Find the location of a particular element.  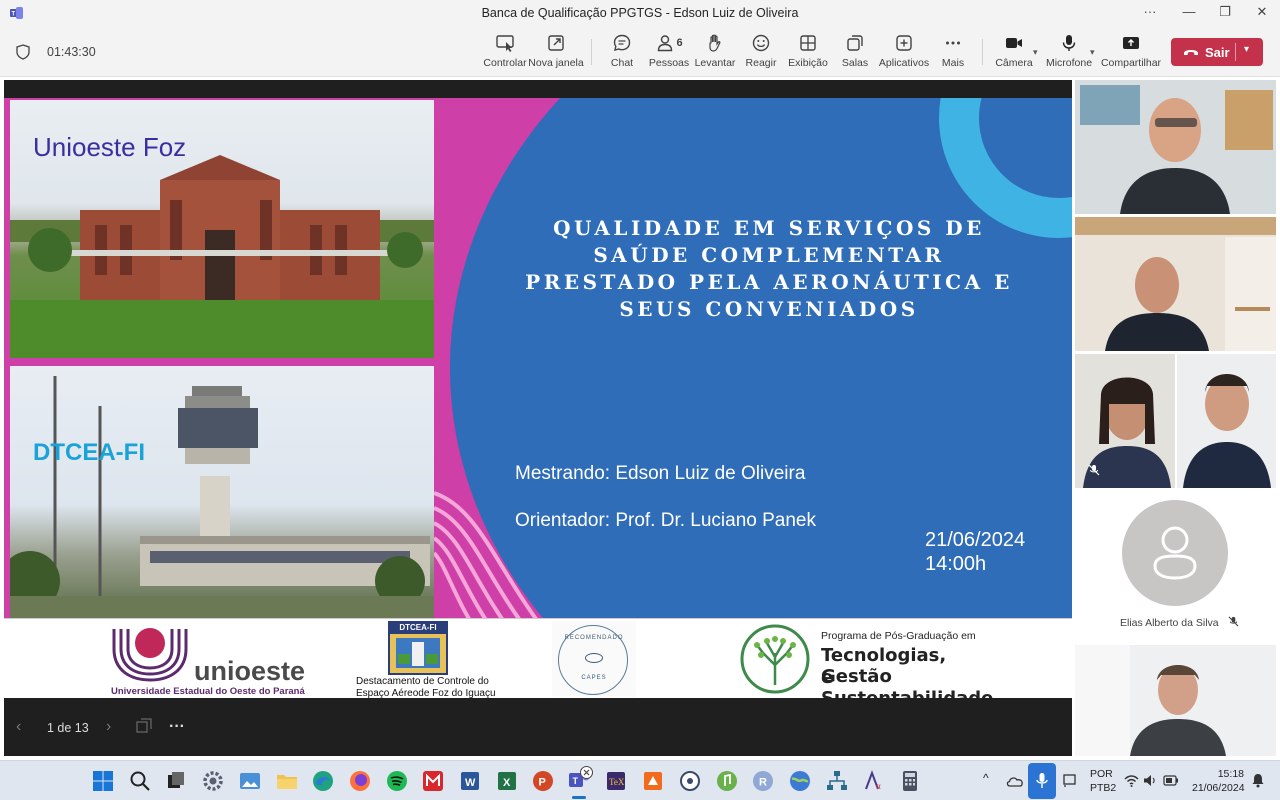

slide-thumbnails-icon is located at coordinates (144, 726).